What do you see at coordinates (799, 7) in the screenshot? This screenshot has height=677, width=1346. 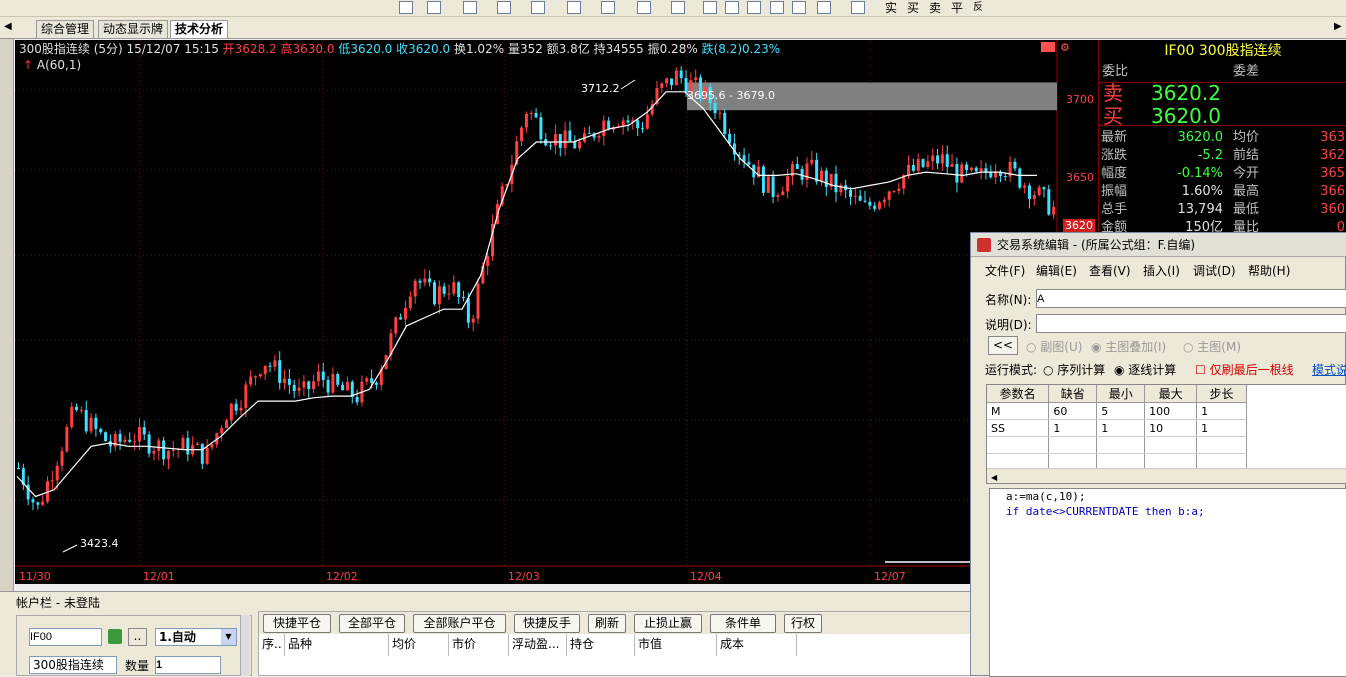 I see `copy-icon` at bounding box center [799, 7].